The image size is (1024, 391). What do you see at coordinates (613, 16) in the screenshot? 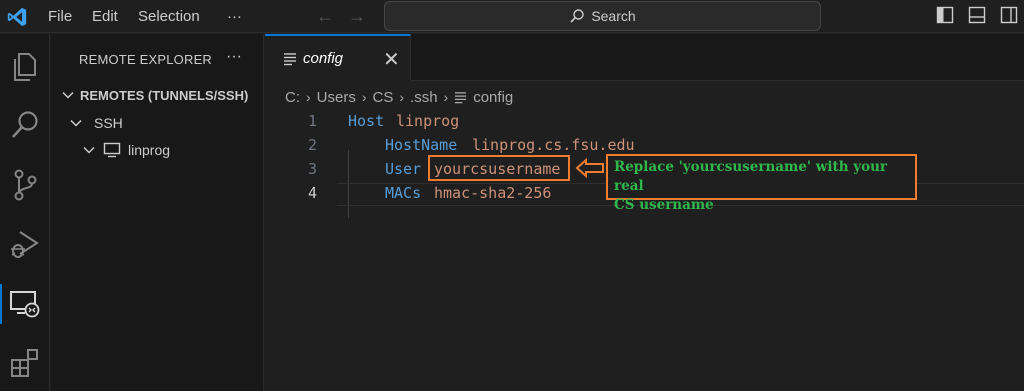
I see `search-label: Search` at bounding box center [613, 16].